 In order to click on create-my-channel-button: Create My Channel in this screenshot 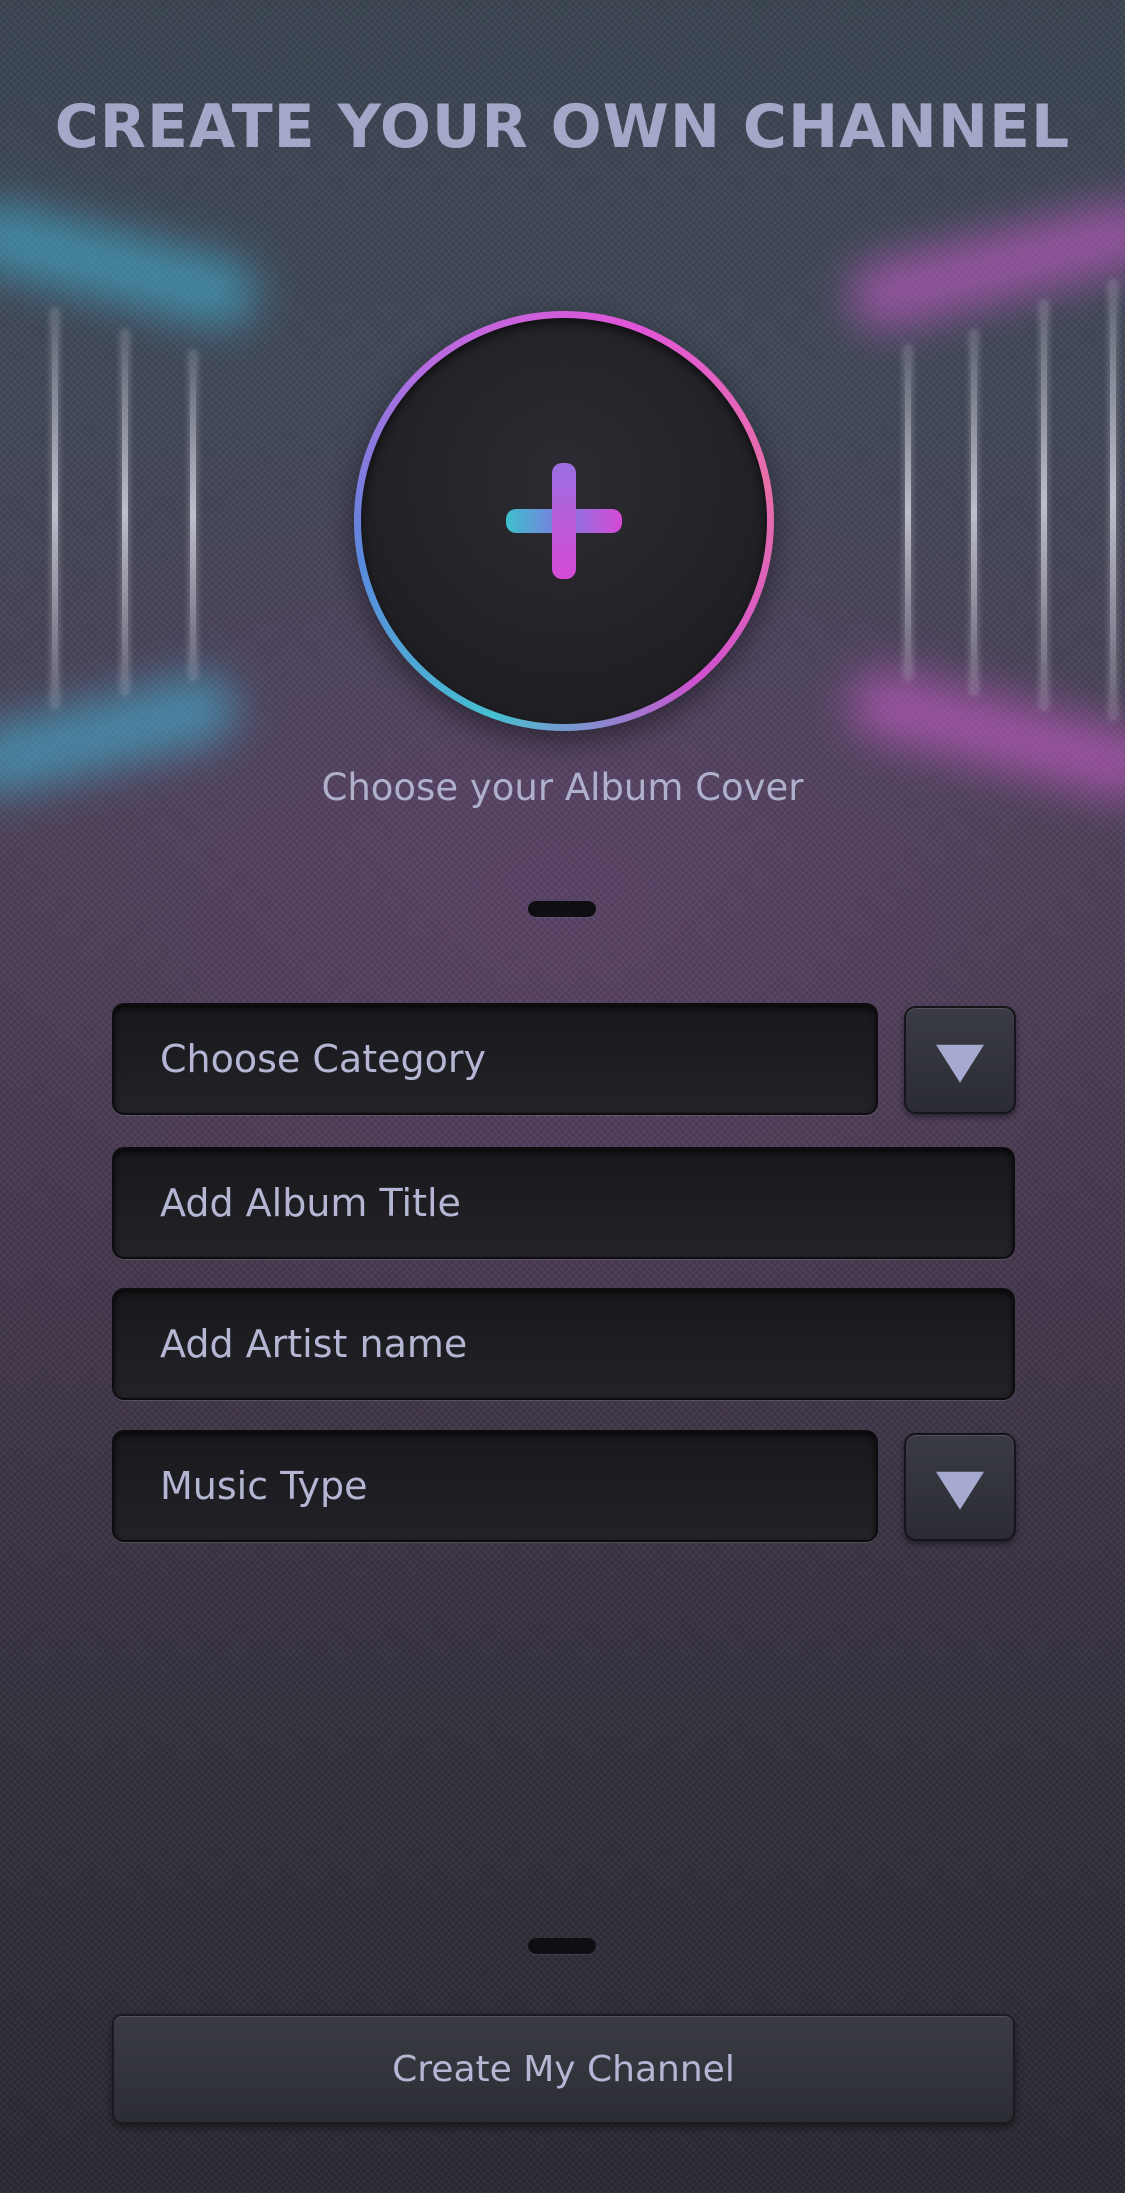, I will do `click(563, 2069)`.